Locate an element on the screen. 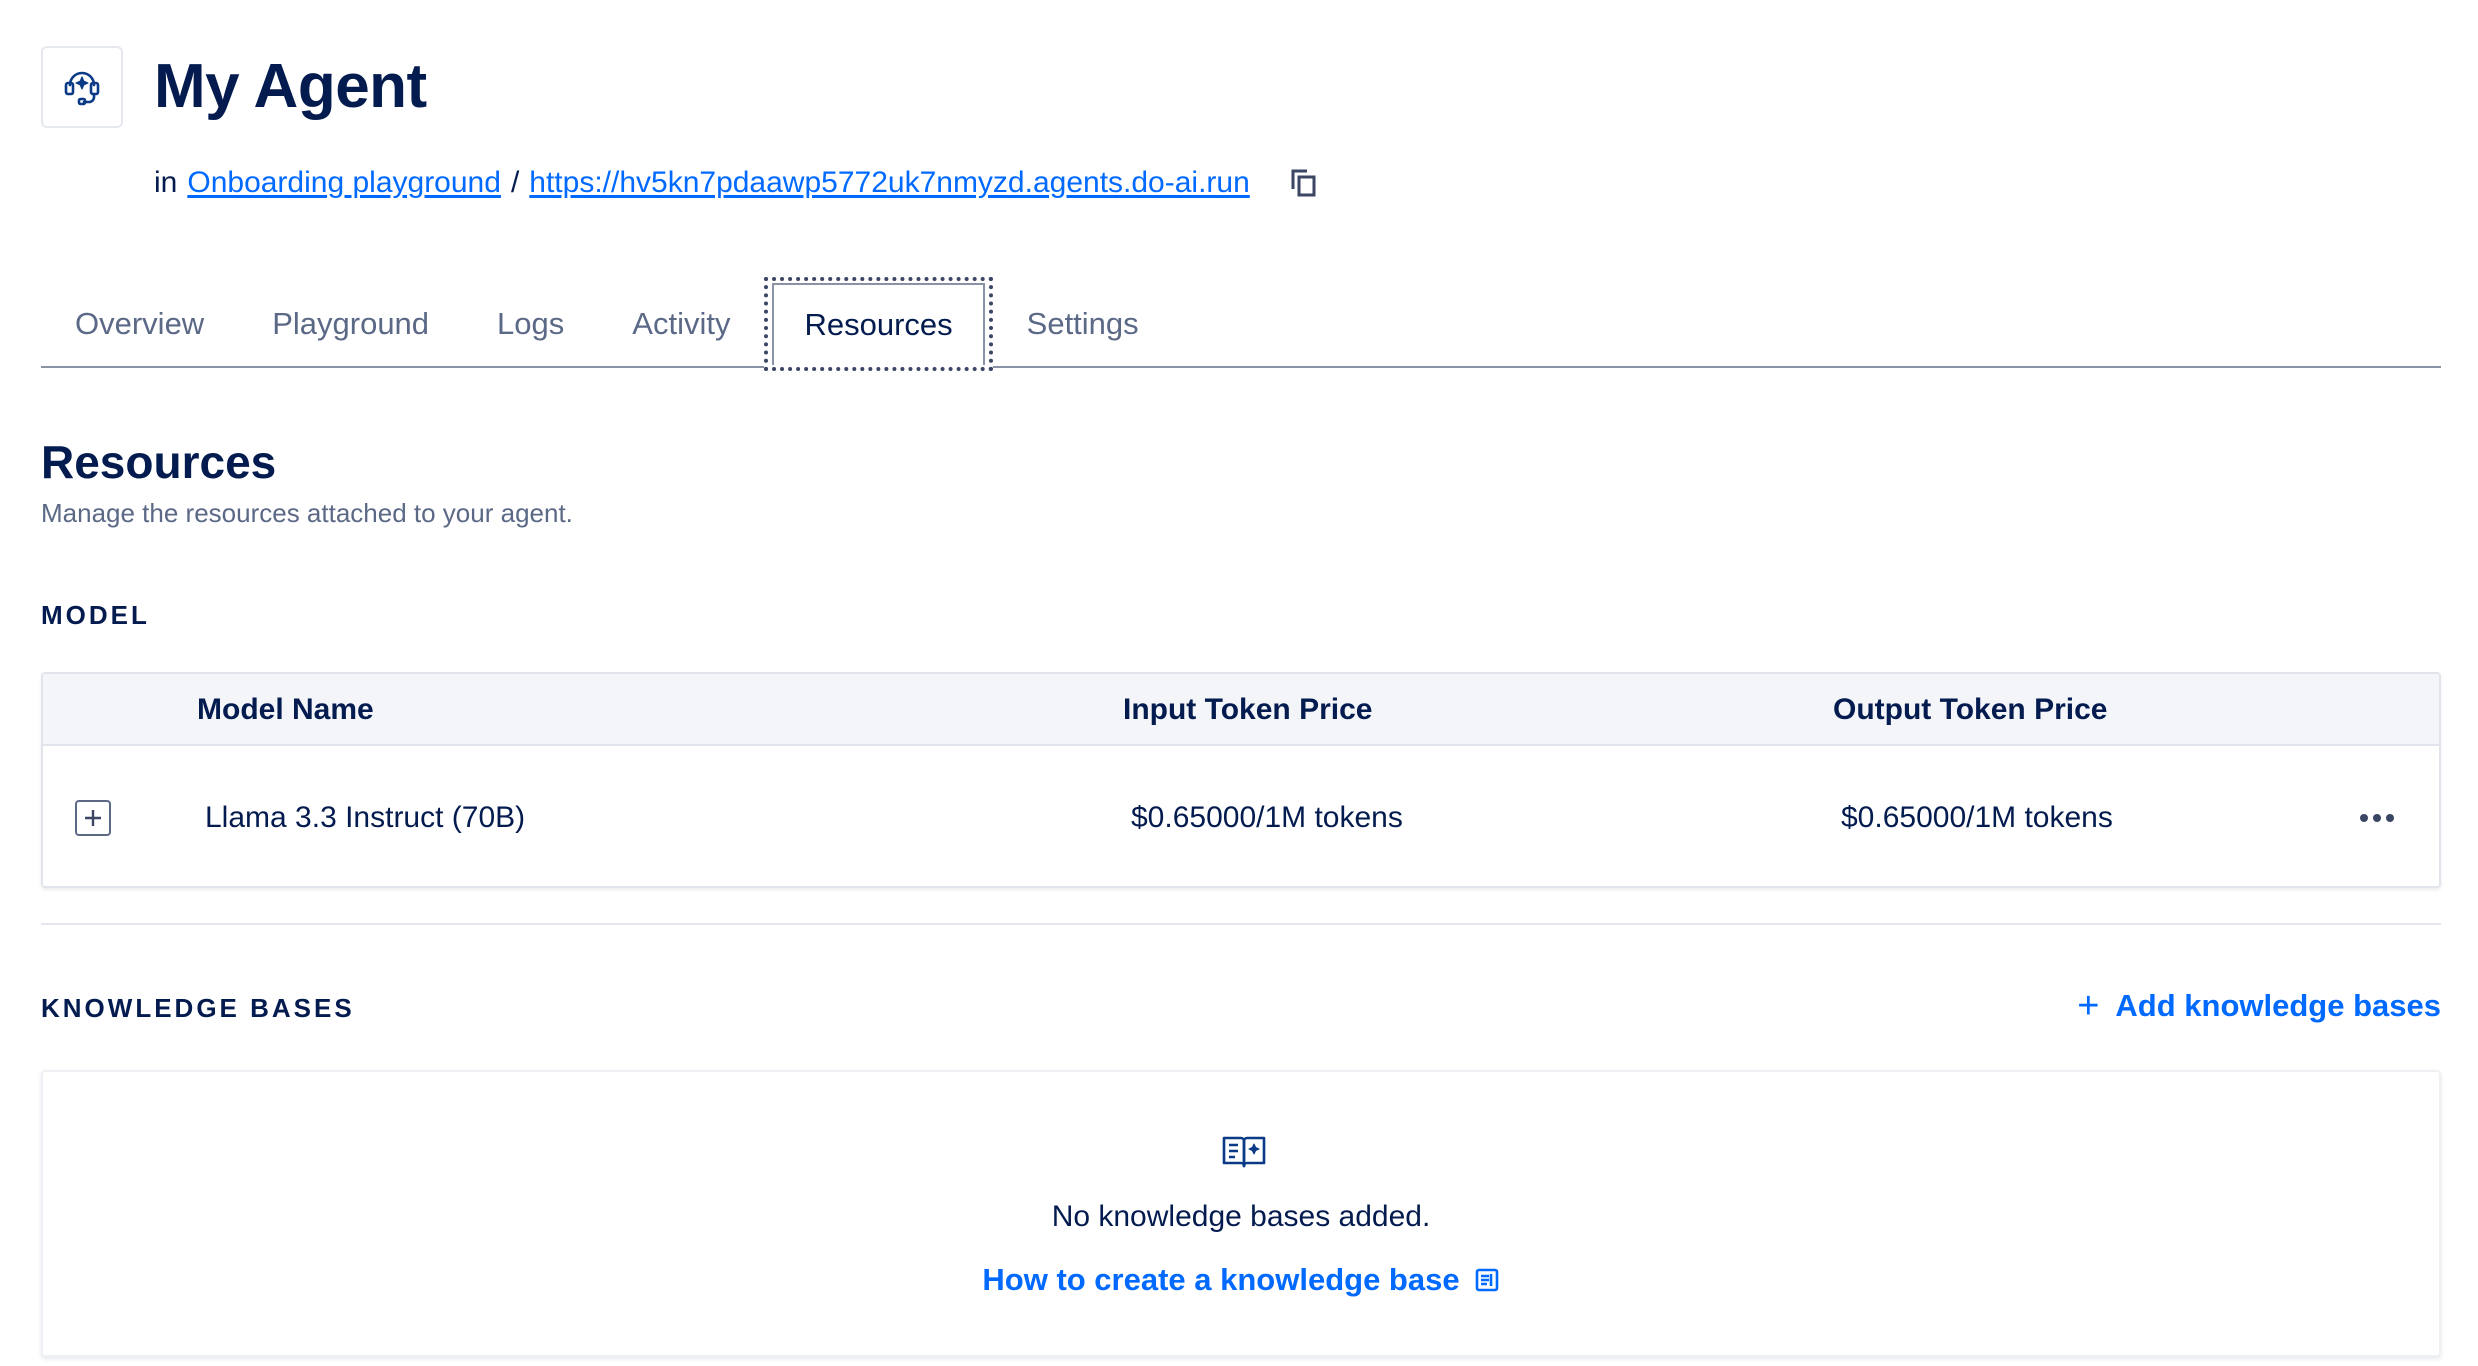 The image size is (2478, 1366). copy-icon is located at coordinates (1304, 183).